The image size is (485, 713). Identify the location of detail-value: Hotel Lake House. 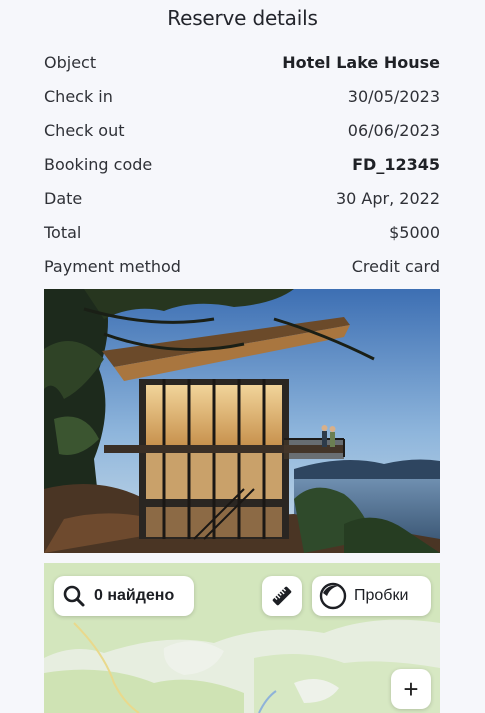
(361, 62).